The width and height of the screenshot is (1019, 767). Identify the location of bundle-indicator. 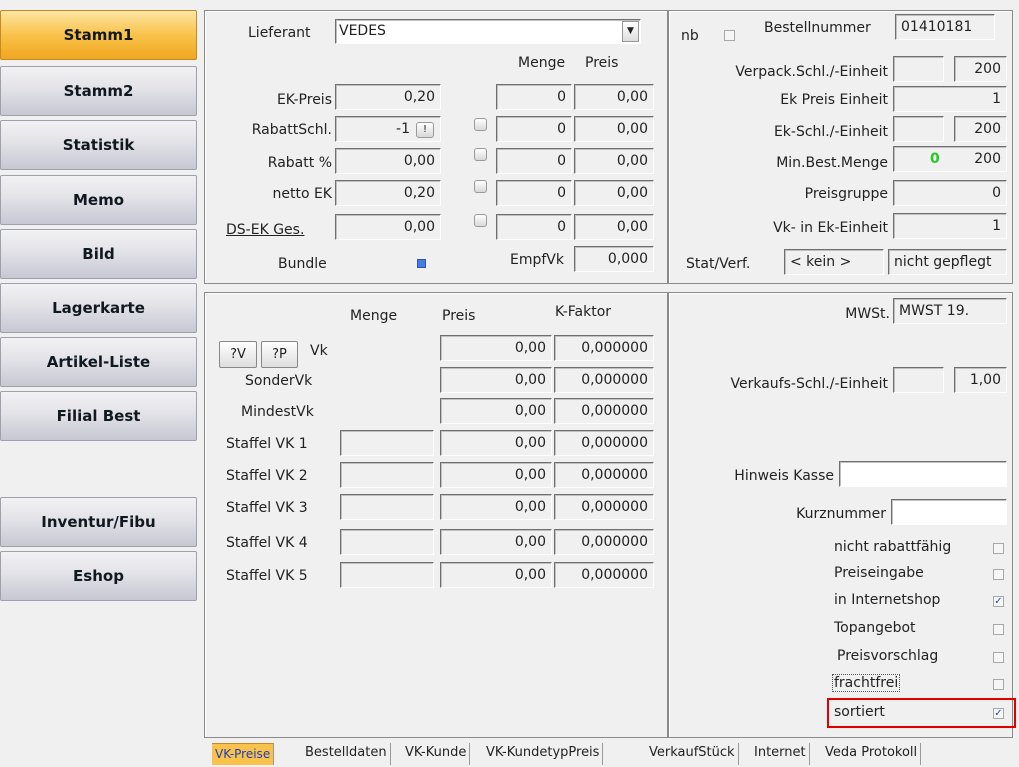
(421, 263).